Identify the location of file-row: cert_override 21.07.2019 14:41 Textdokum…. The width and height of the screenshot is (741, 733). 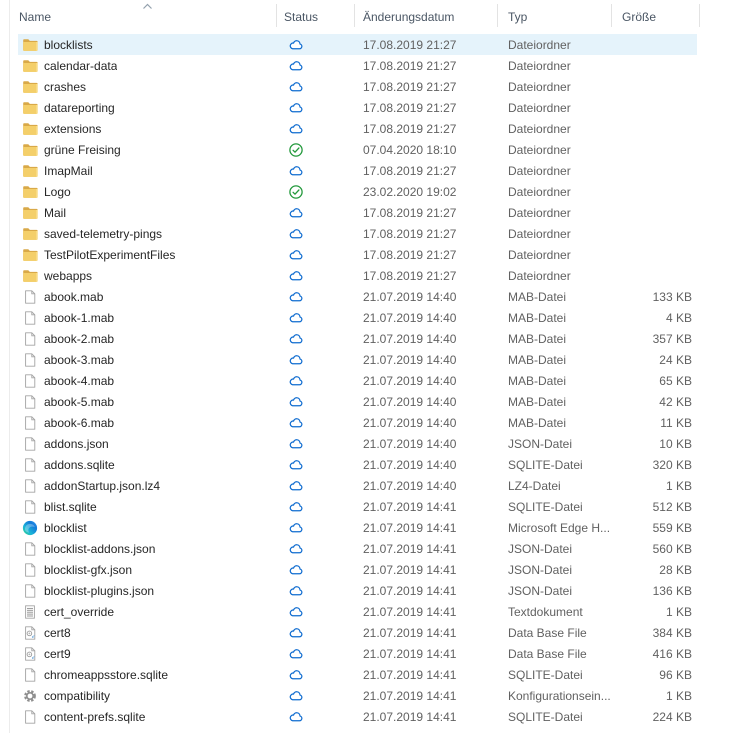
(355, 611).